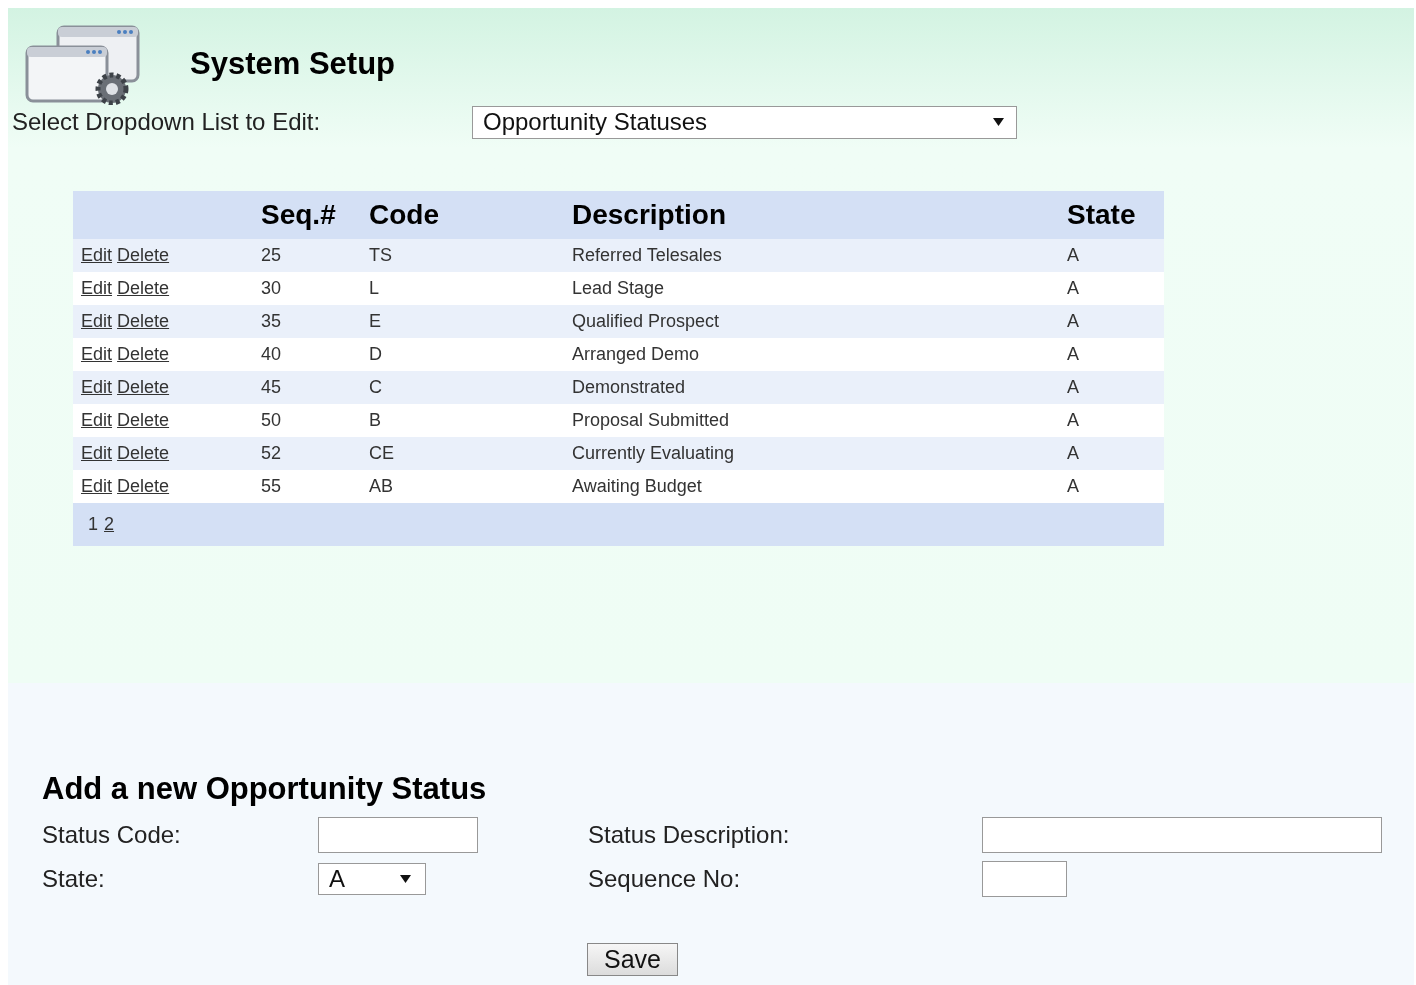  I want to click on field-label: Sequence No:, so click(665, 879).